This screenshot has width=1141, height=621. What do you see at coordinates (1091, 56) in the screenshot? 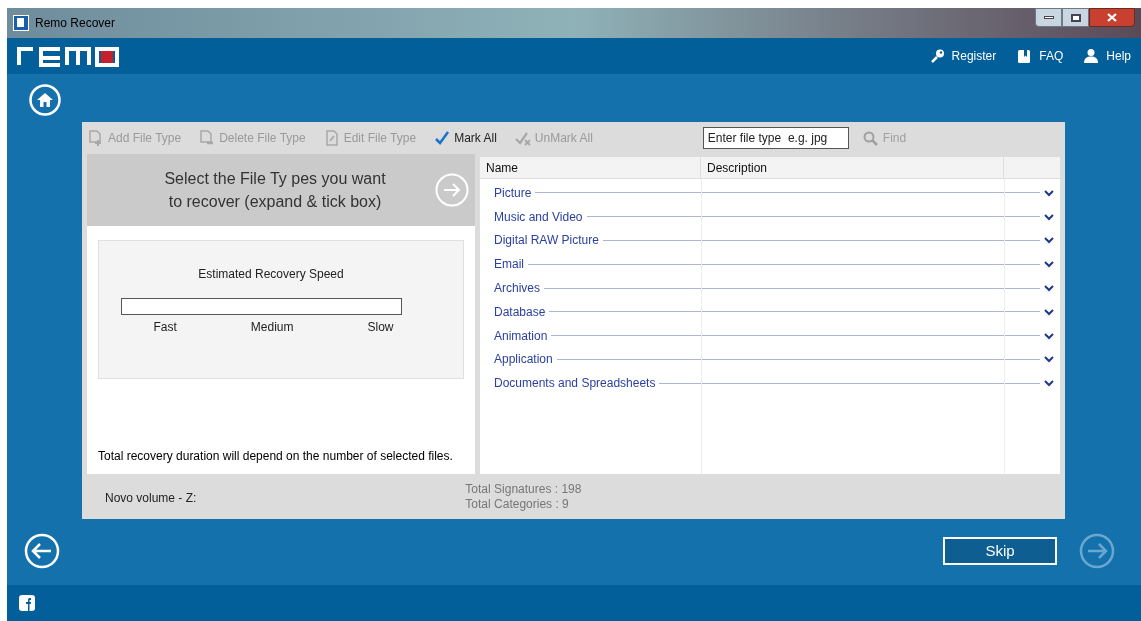
I see `person-icon` at bounding box center [1091, 56].